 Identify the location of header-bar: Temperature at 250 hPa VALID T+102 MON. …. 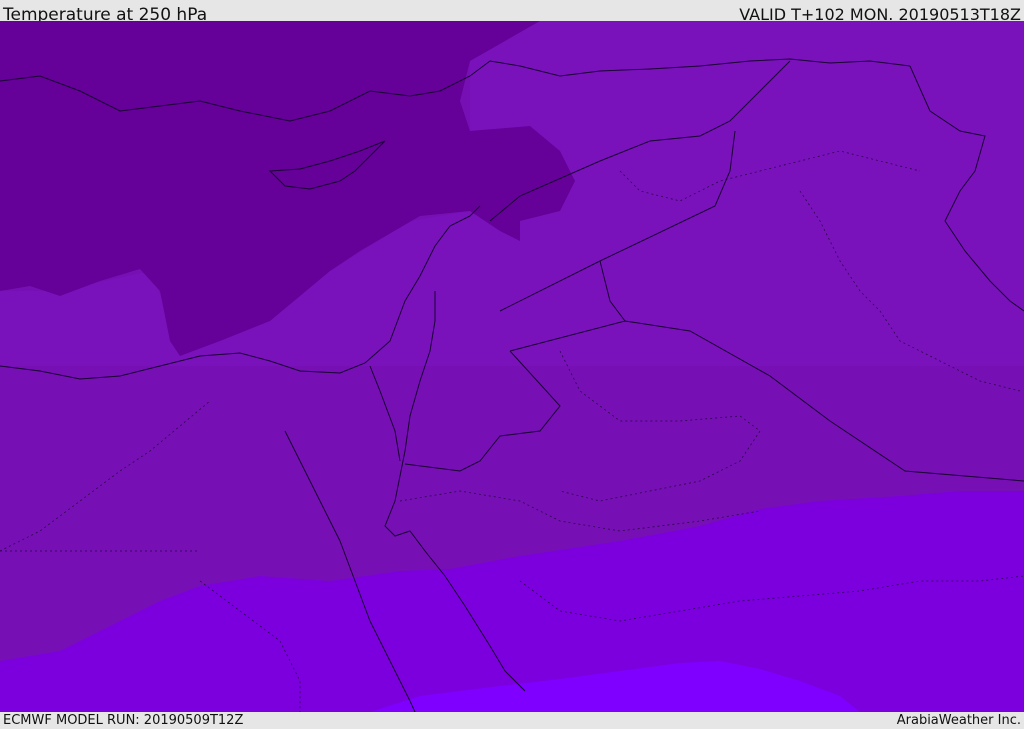
(512, 12).